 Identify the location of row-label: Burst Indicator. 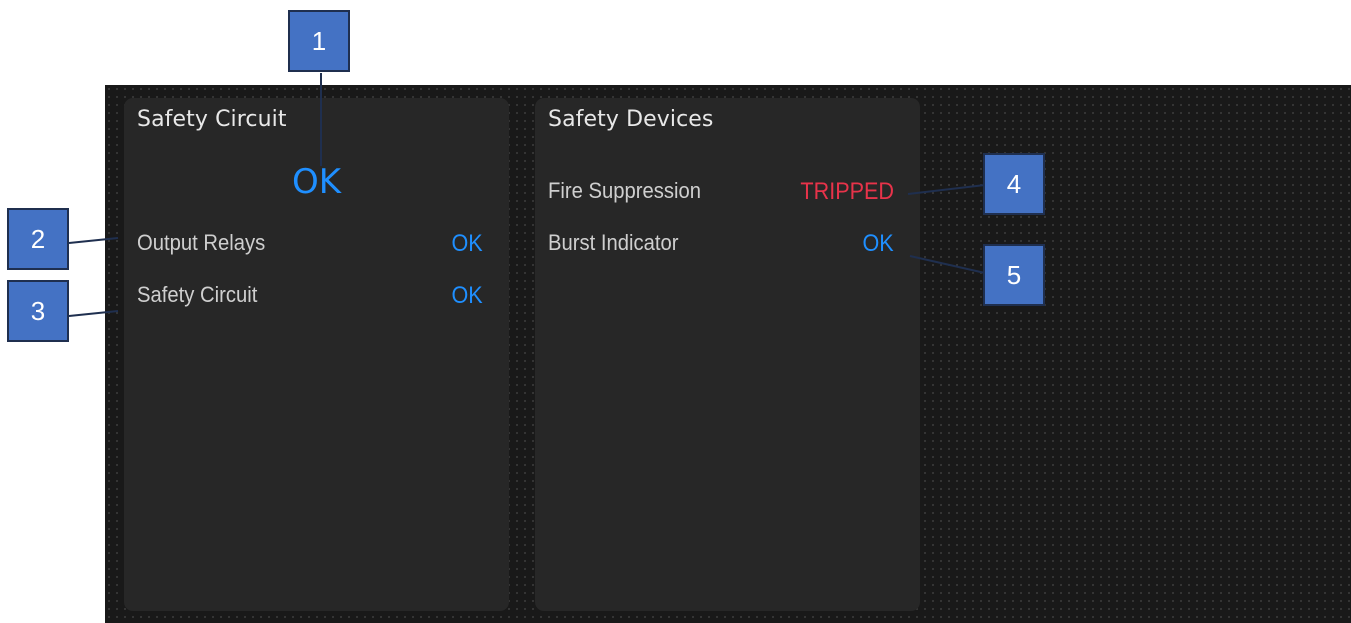
(613, 242).